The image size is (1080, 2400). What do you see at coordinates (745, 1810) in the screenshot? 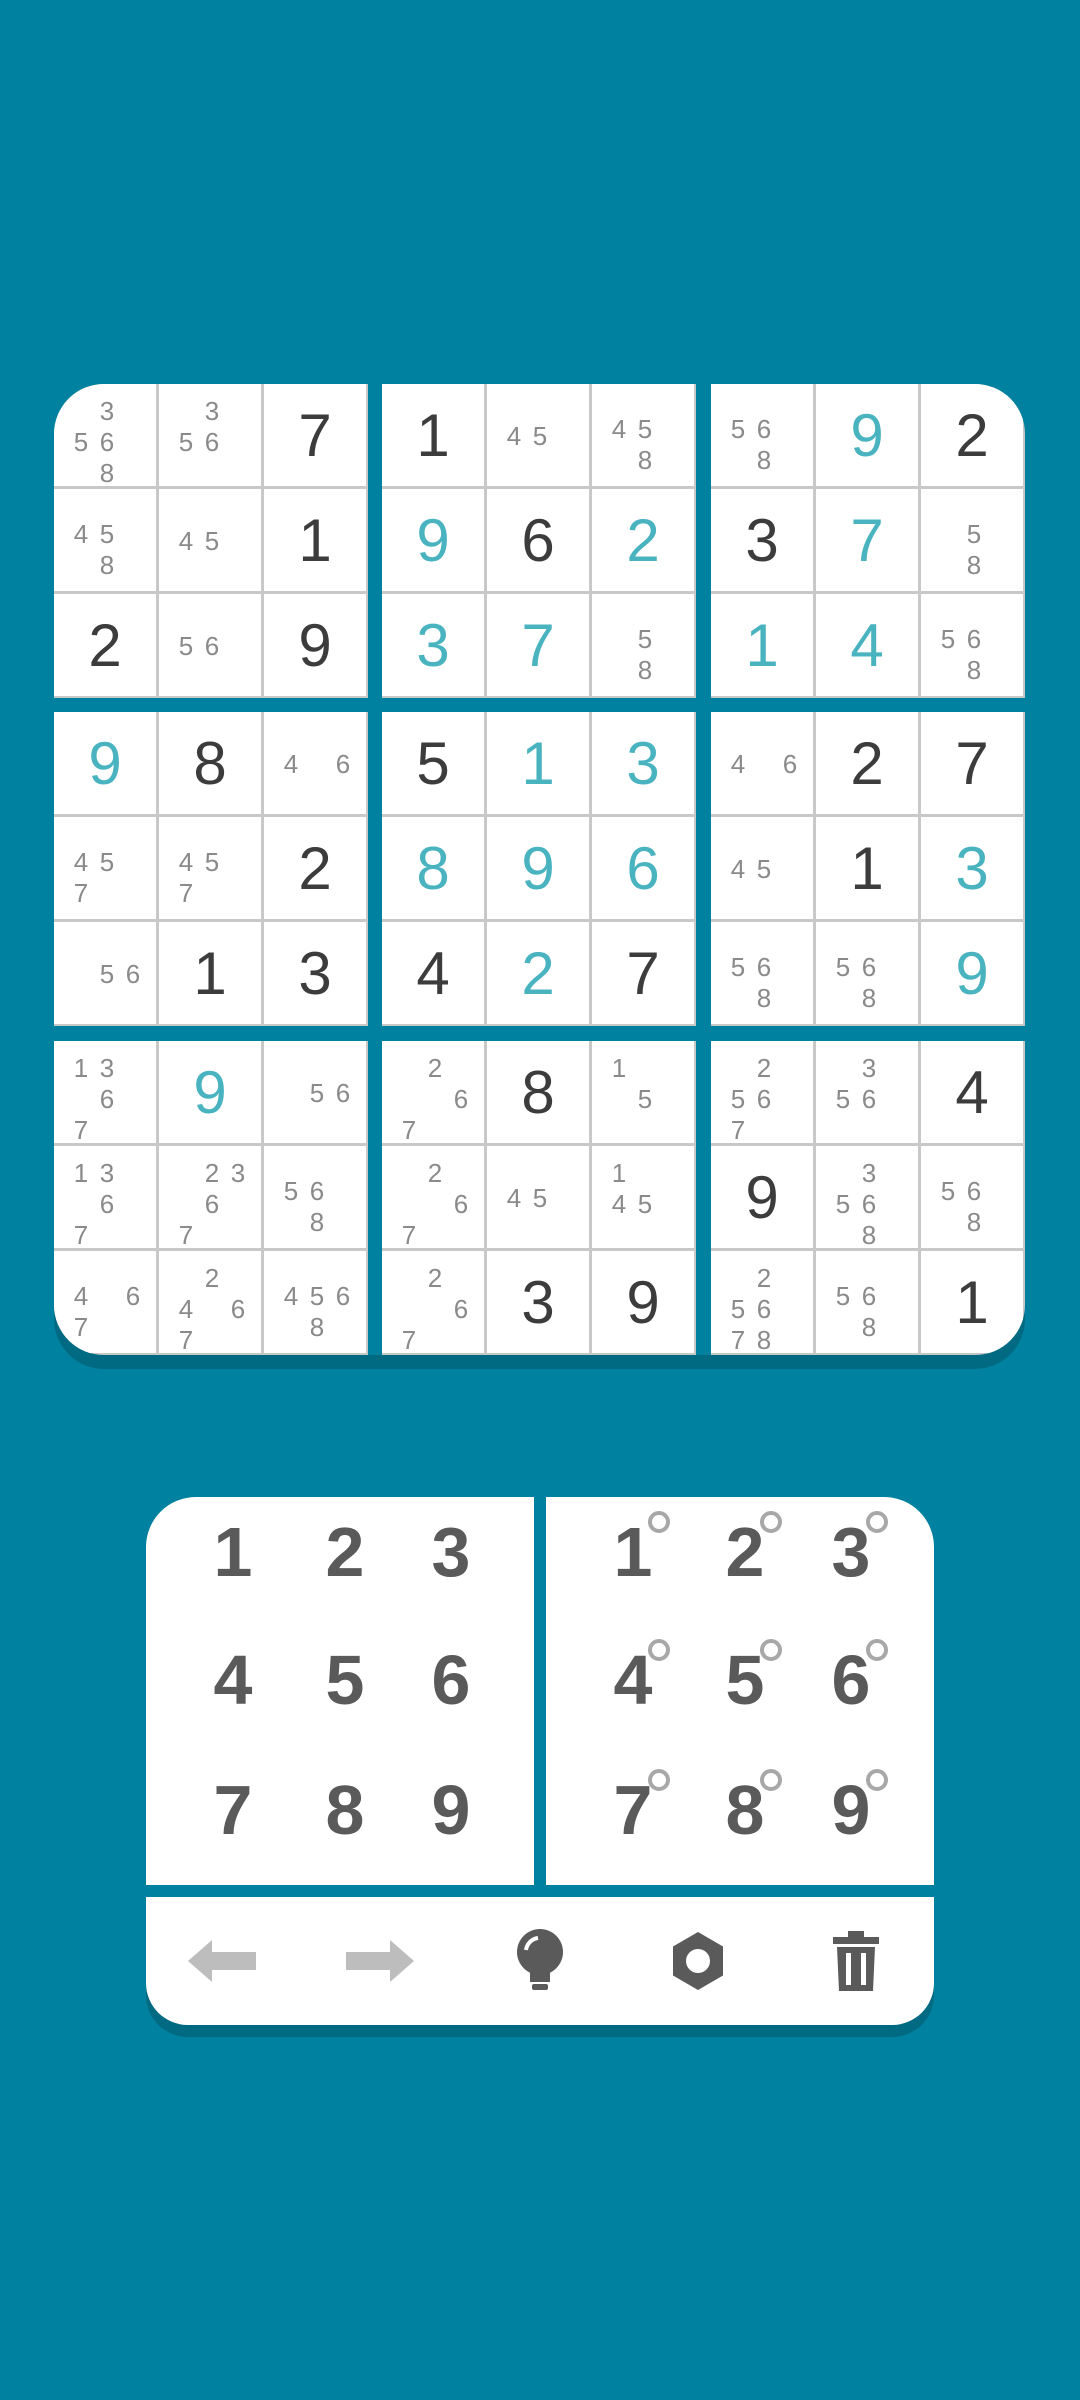
I see `note-key: 8` at bounding box center [745, 1810].